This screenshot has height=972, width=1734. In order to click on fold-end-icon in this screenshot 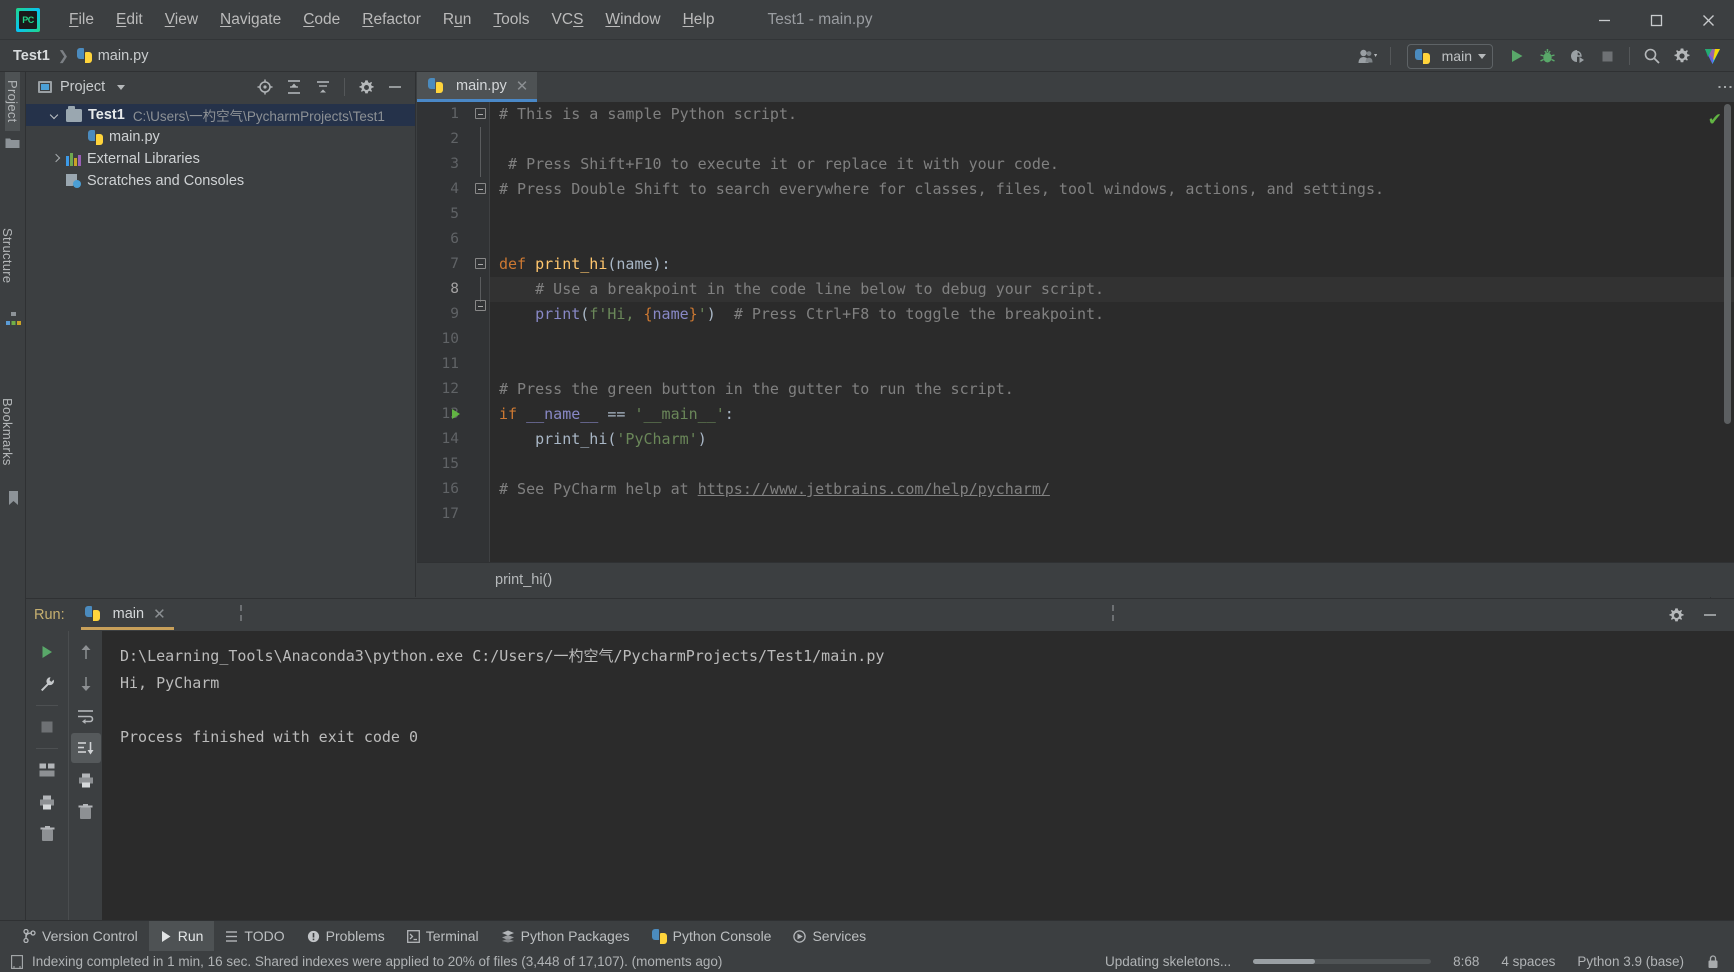, I will do `click(480, 305)`.